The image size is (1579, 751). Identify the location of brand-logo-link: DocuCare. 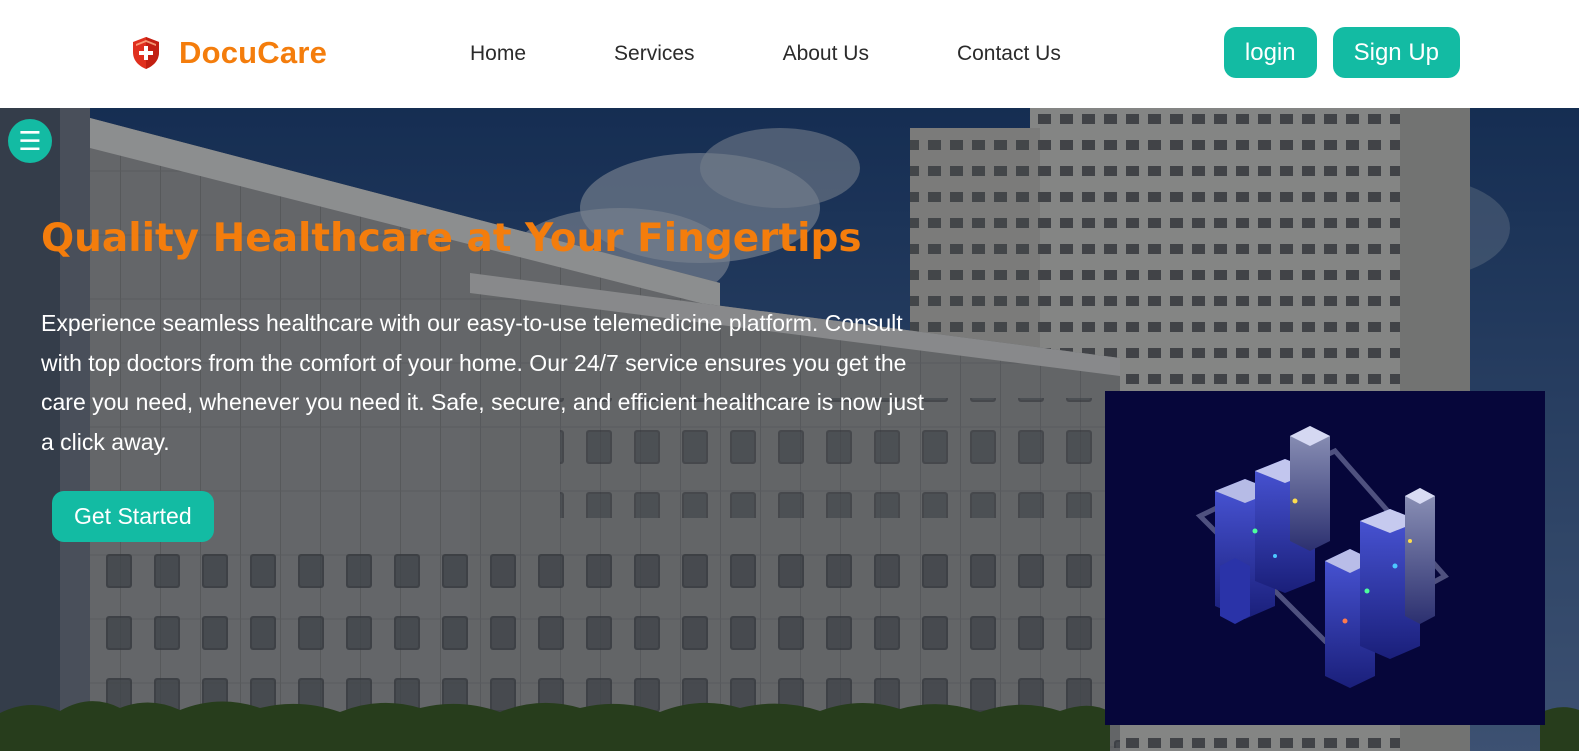
(229, 53).